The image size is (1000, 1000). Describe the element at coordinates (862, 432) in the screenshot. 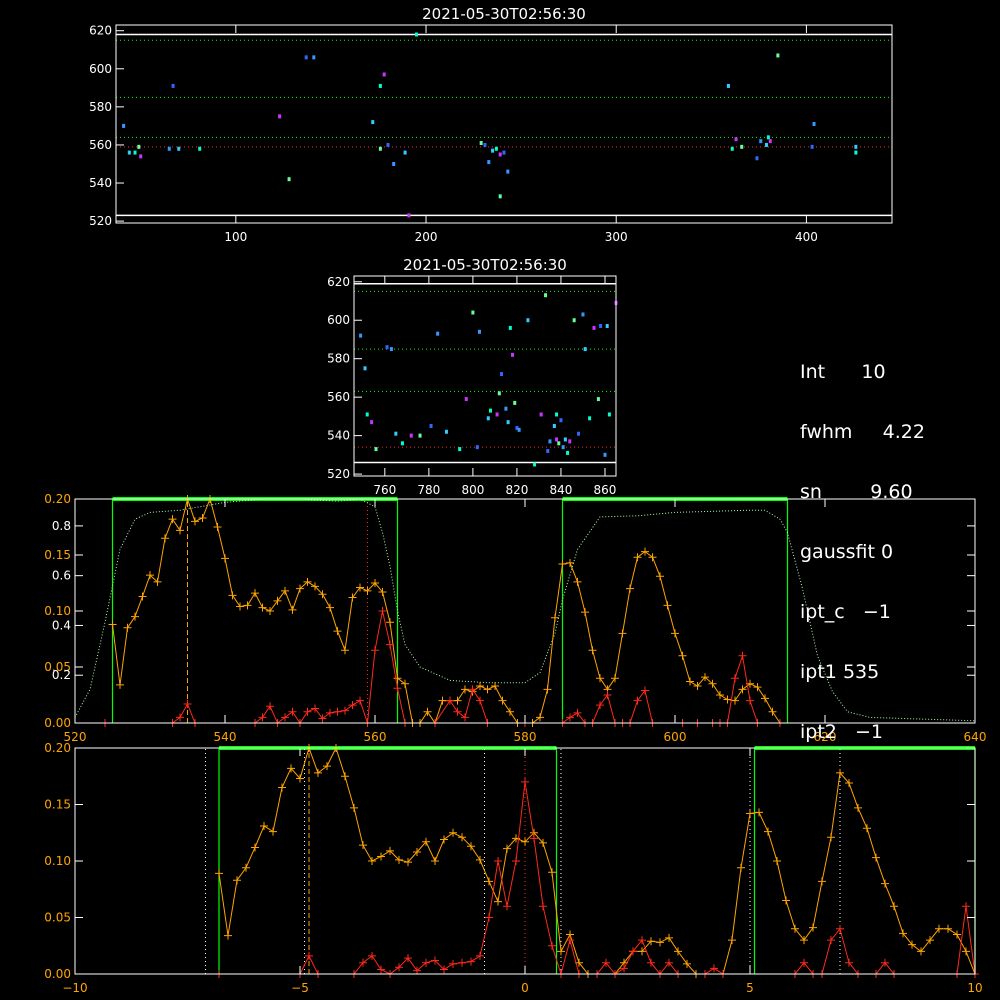

I see `info-fwhm: fwhm 4.22` at that location.